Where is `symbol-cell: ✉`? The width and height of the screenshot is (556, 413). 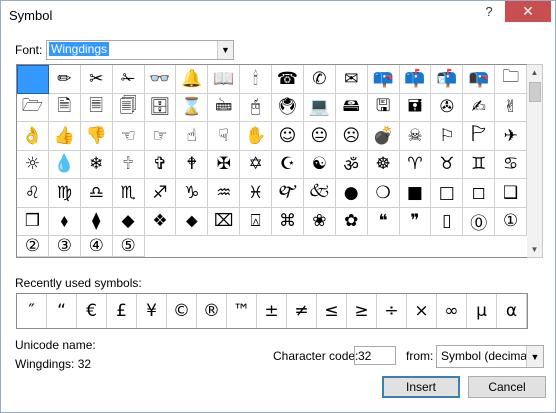
symbol-cell: ✉ is located at coordinates (351, 79).